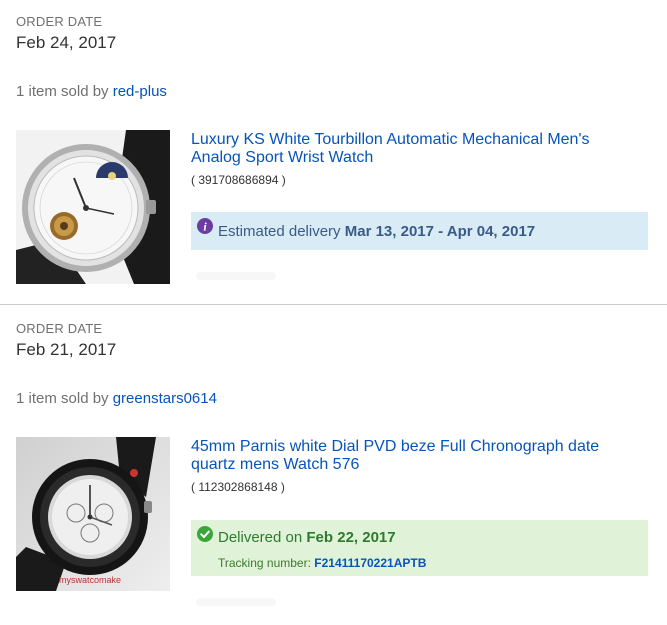 This screenshot has height=625, width=667. Describe the element at coordinates (370, 563) in the screenshot. I see `tracking-number-link: F21411170221APTB` at that location.